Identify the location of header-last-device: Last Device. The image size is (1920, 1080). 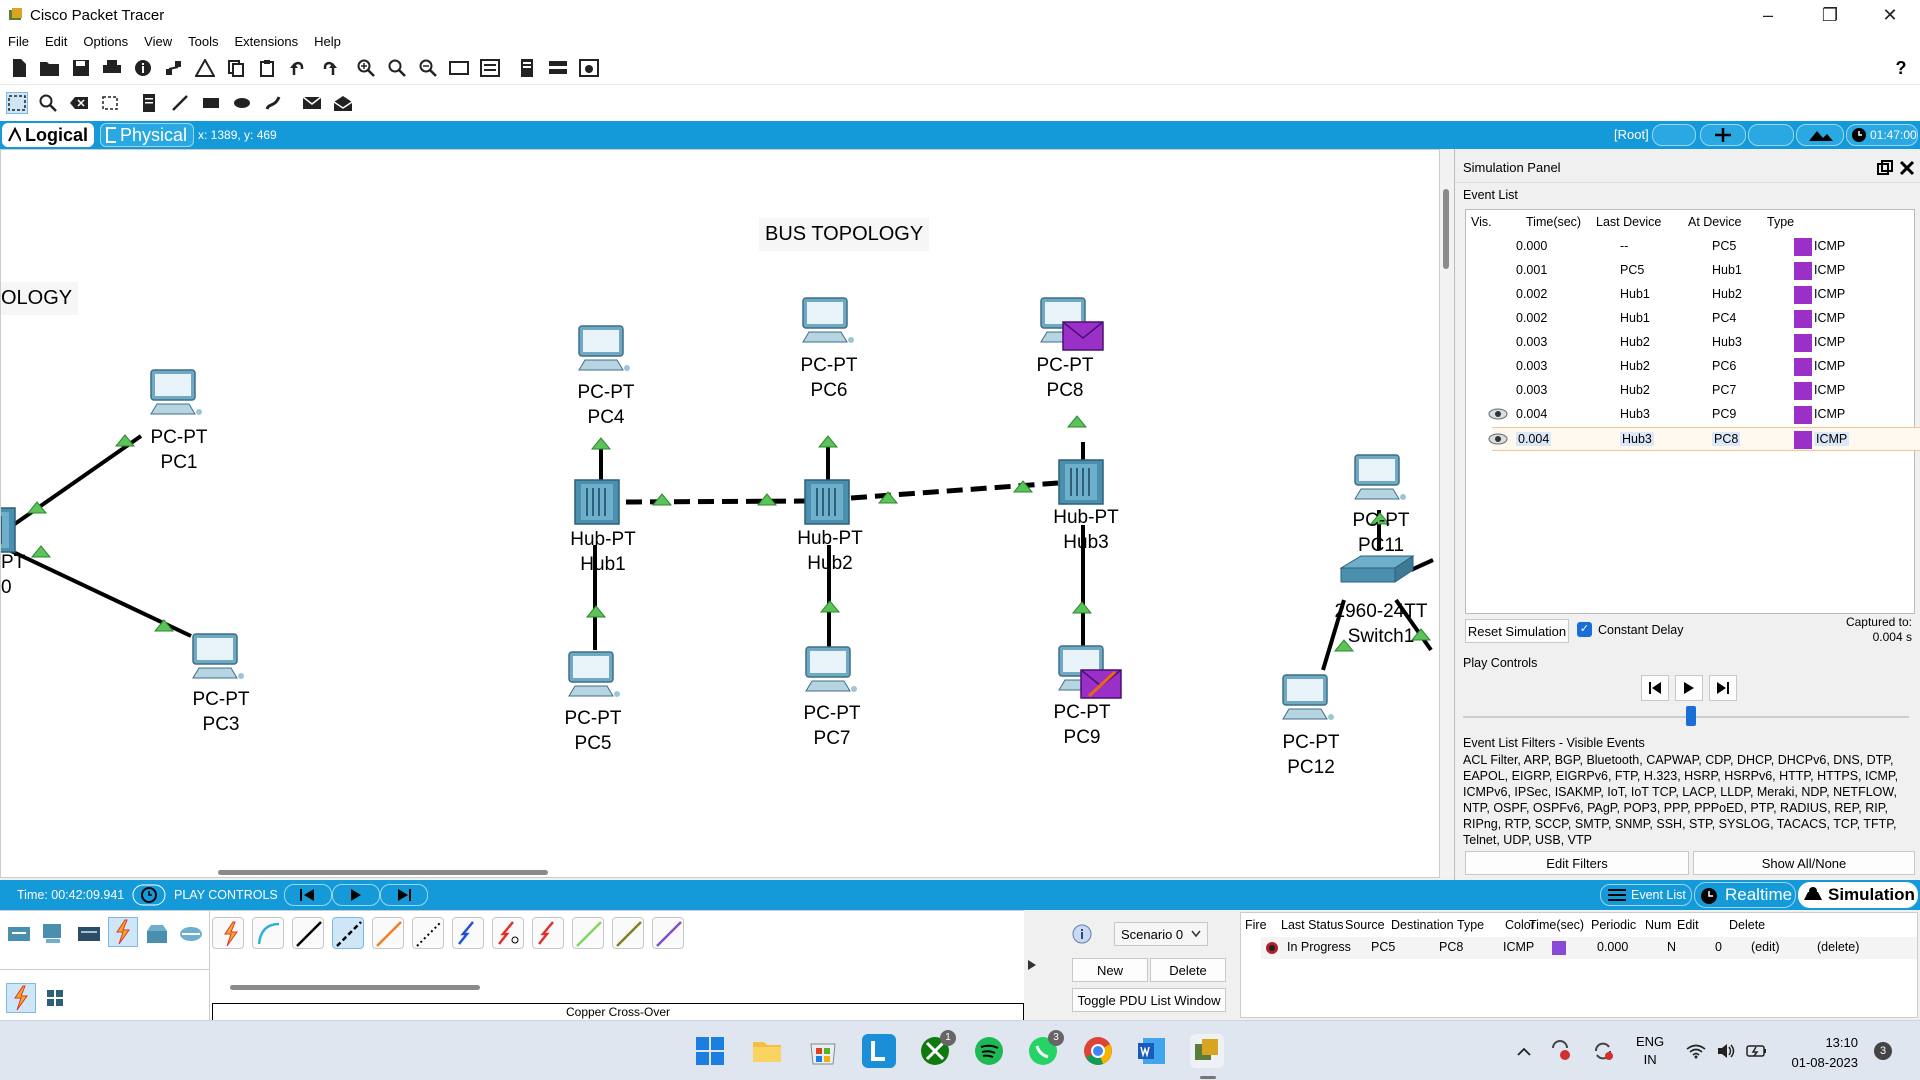
(1628, 222).